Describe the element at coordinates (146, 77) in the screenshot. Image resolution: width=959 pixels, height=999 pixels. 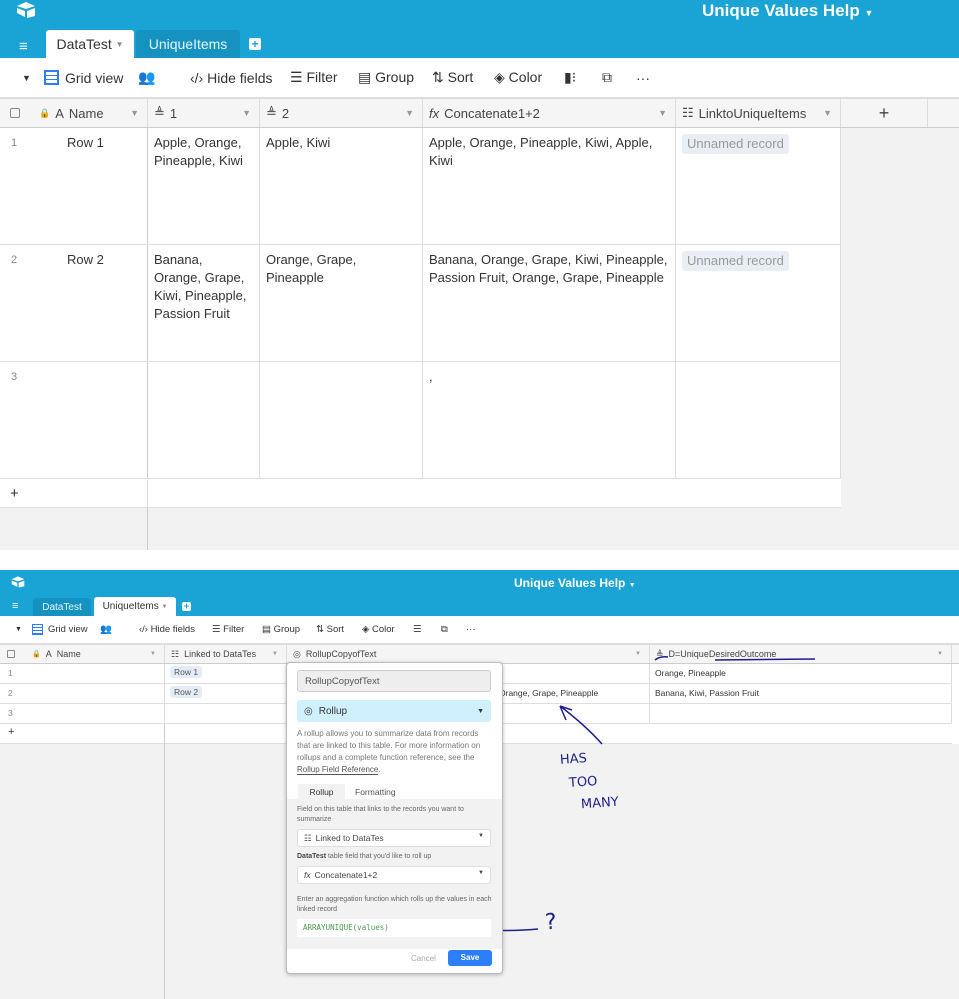
I see `collaborators-icon: 👥` at that location.